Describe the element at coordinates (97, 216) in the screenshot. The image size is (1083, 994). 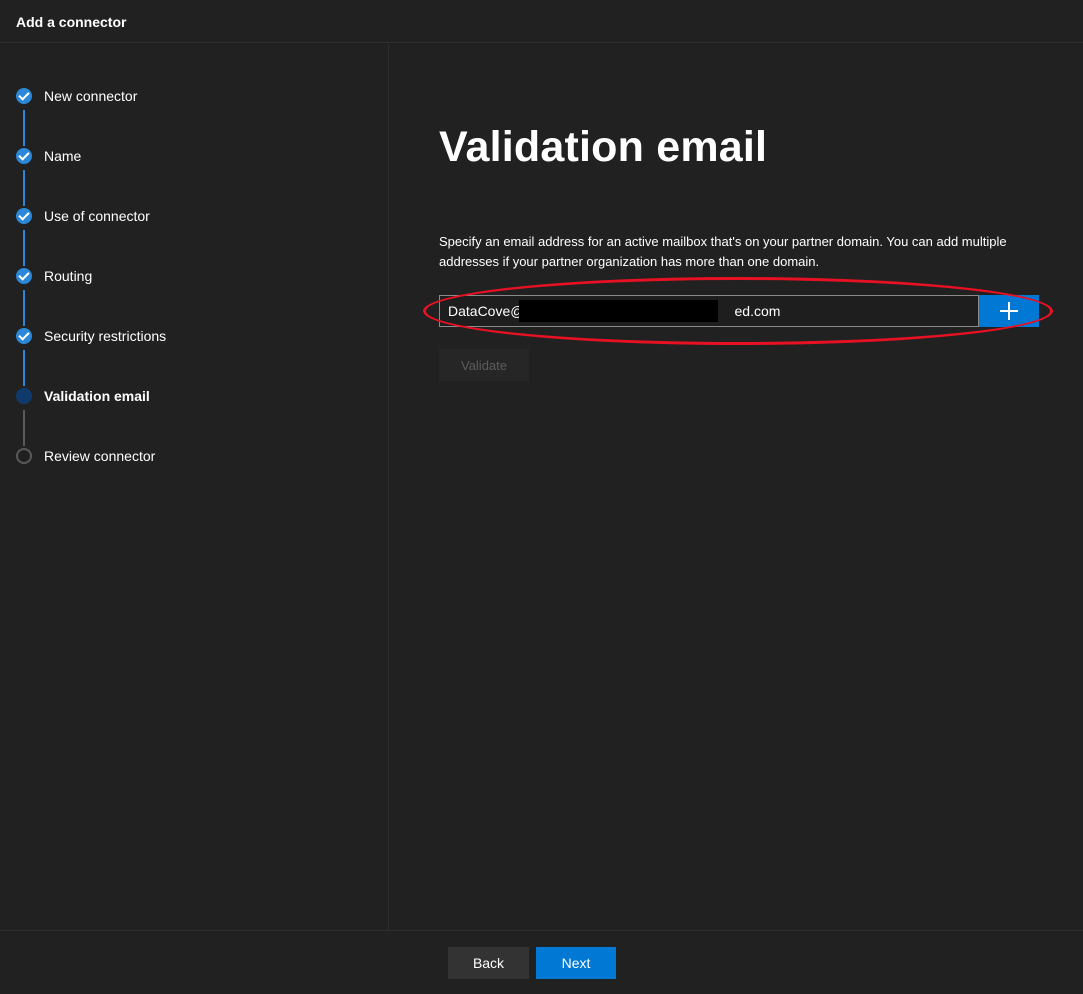
I see `step-label: Use of connector` at that location.